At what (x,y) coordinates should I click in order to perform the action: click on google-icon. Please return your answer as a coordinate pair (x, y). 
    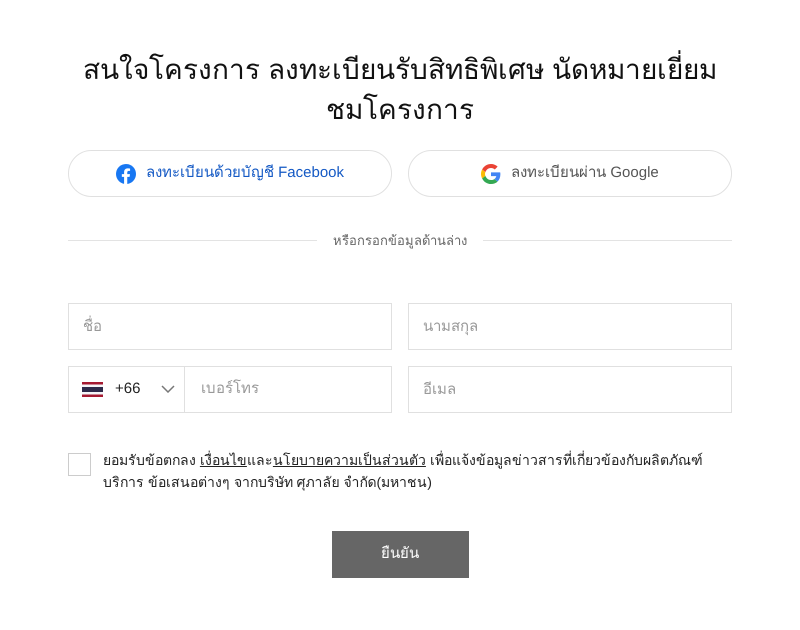
    Looking at the image, I should click on (491, 174).